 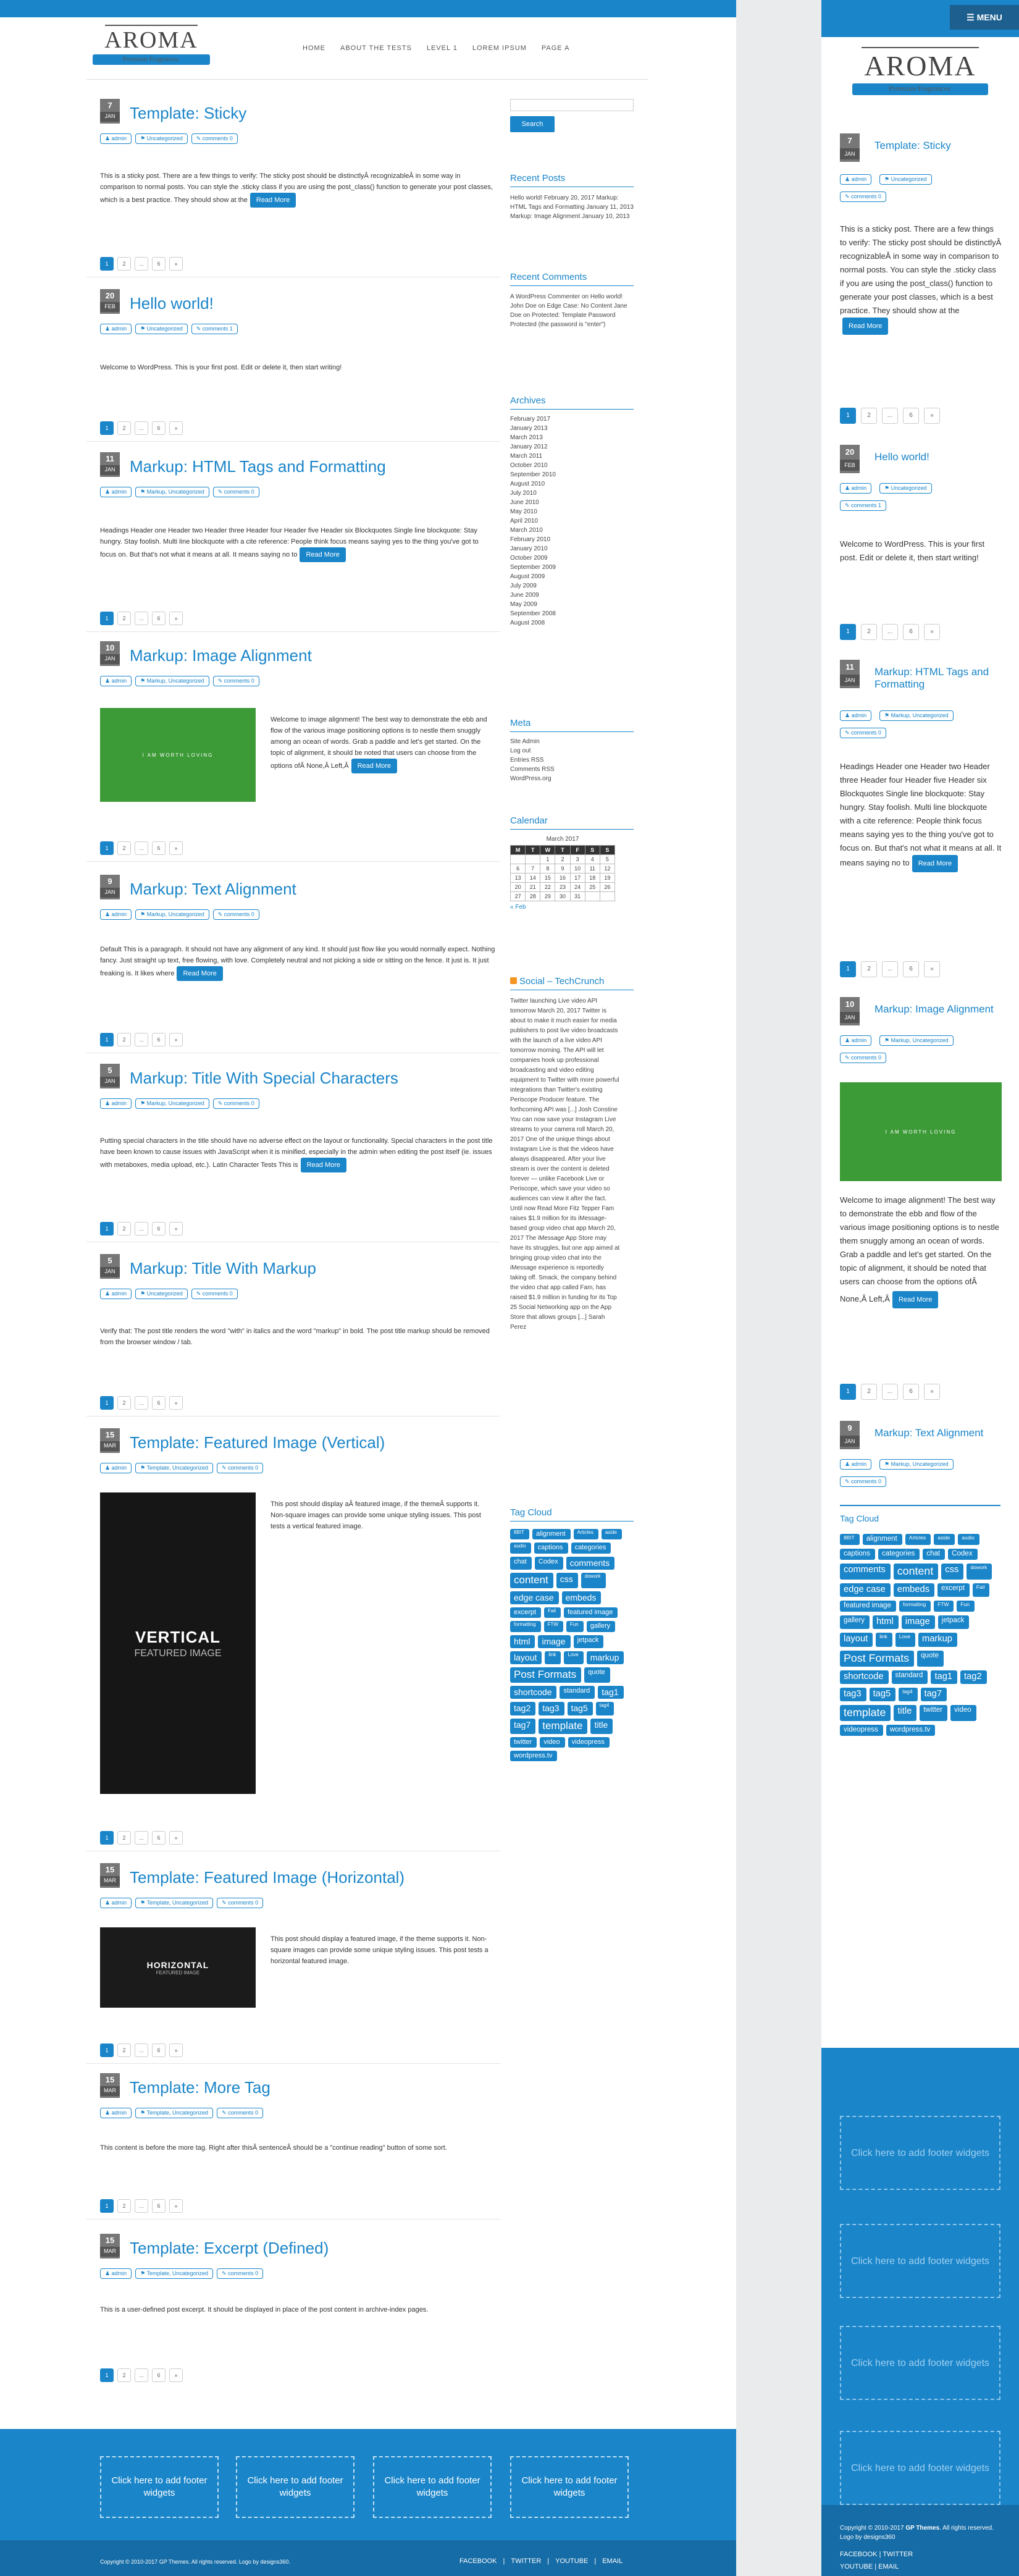 What do you see at coordinates (915, 1606) in the screenshot?
I see `tag-link: formatting` at bounding box center [915, 1606].